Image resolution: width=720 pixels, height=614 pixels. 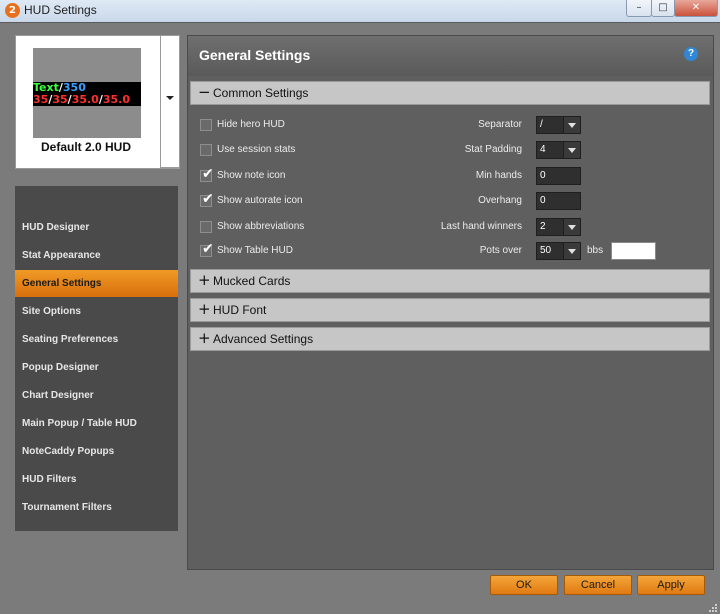 What do you see at coordinates (663, 8) in the screenshot?
I see `maximize-button: □` at bounding box center [663, 8].